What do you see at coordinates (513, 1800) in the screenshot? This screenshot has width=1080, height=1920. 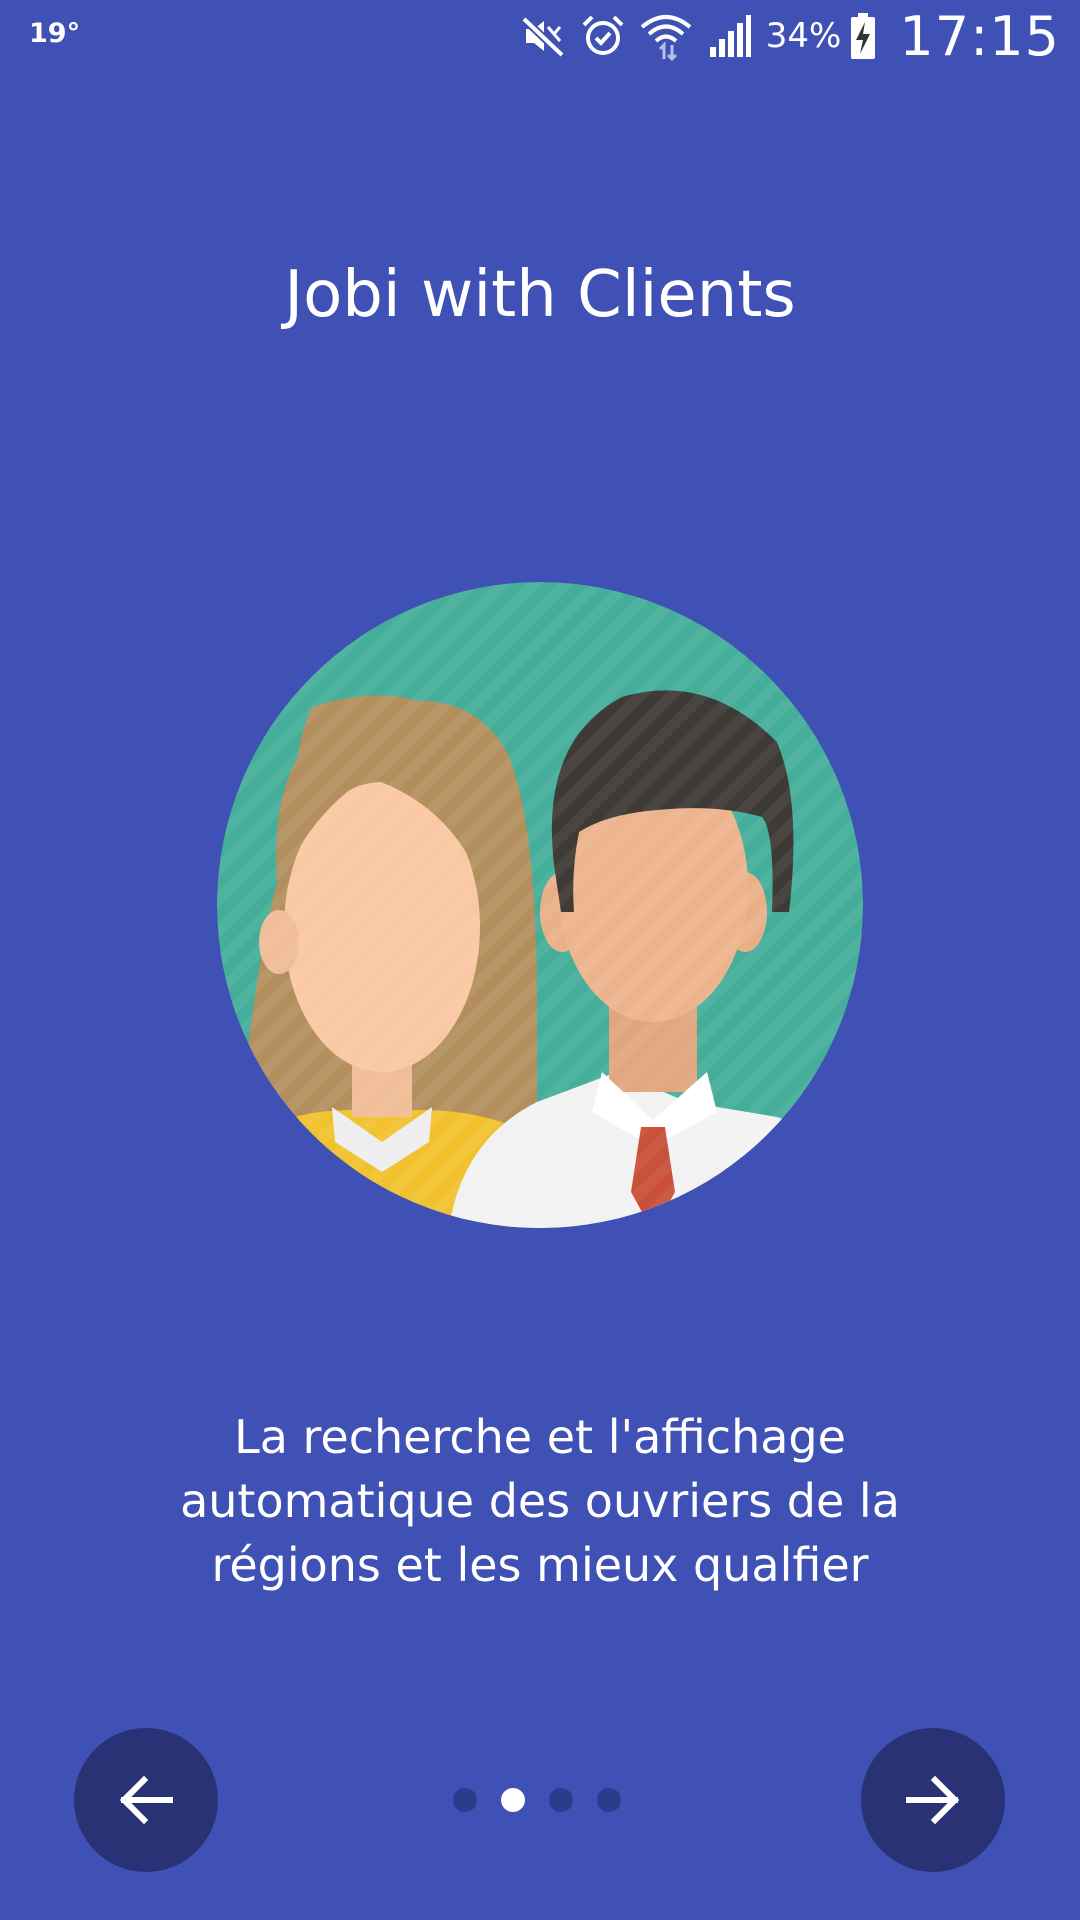 I see `page-dot-2-active` at bounding box center [513, 1800].